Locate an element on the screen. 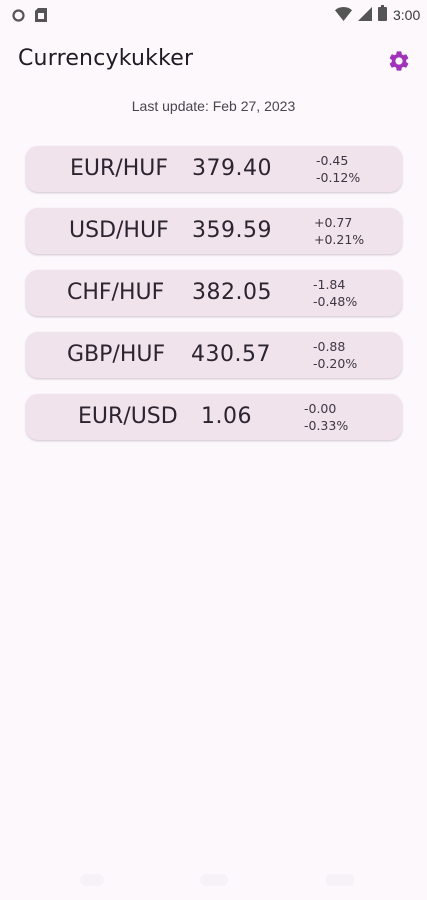  change-percent: -0.12% is located at coordinates (338, 177).